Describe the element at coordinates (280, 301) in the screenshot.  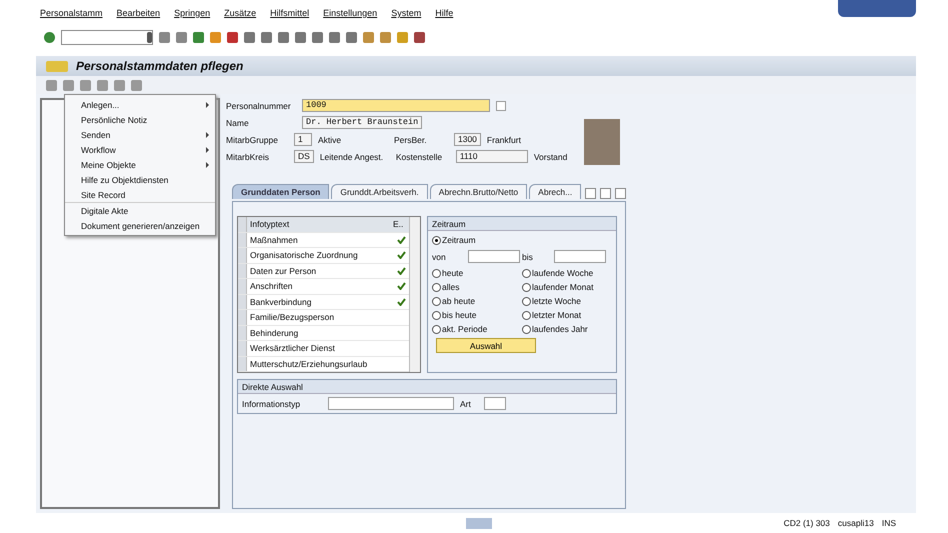
I see `table-cell-text: Bankverbindung` at that location.